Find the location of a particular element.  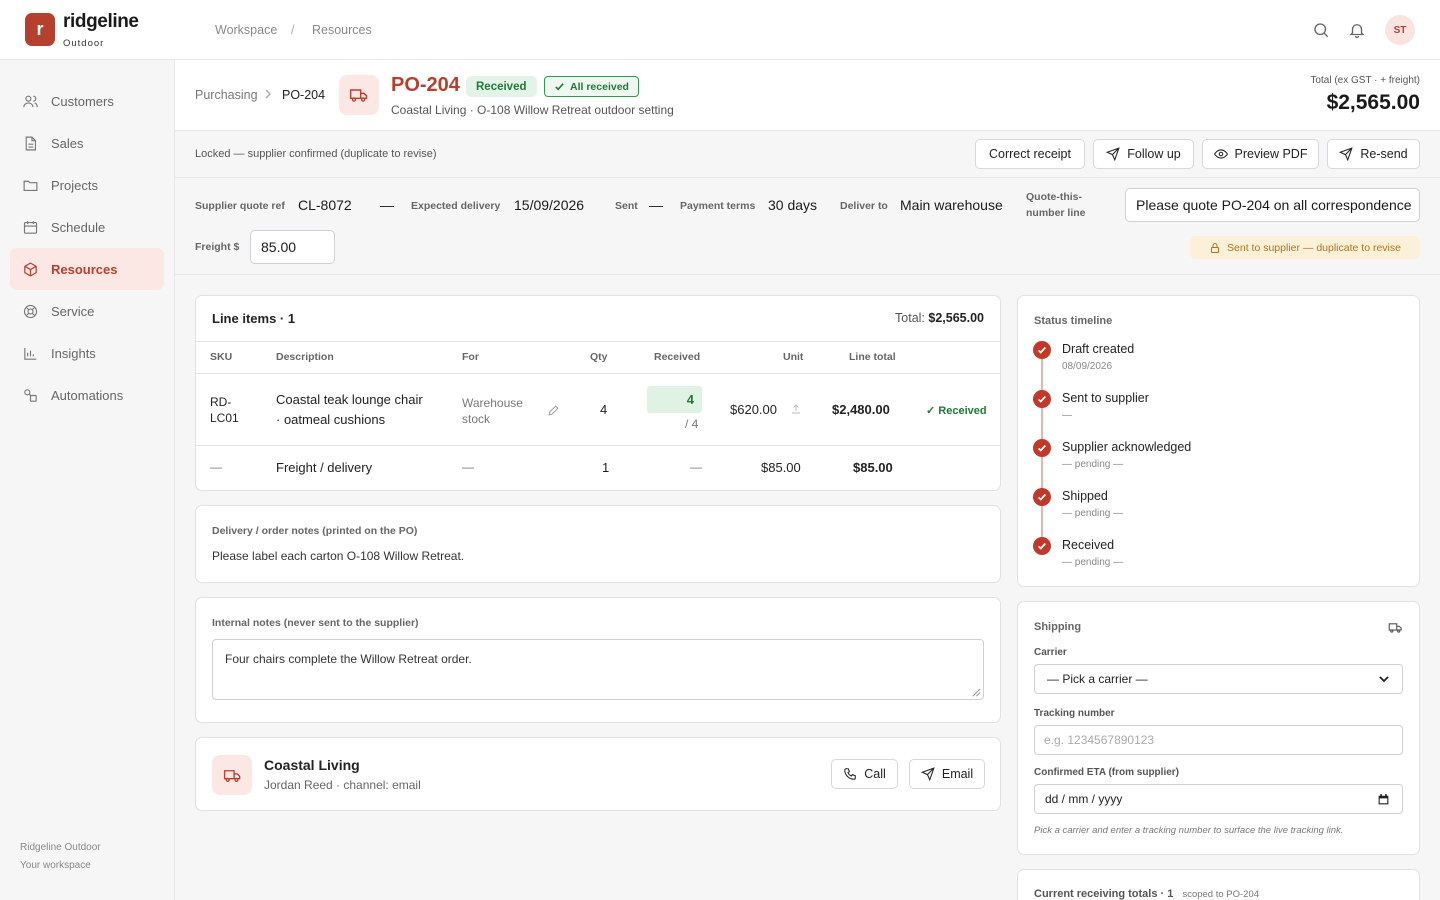

column-header-unit: Unit is located at coordinates (793, 357).